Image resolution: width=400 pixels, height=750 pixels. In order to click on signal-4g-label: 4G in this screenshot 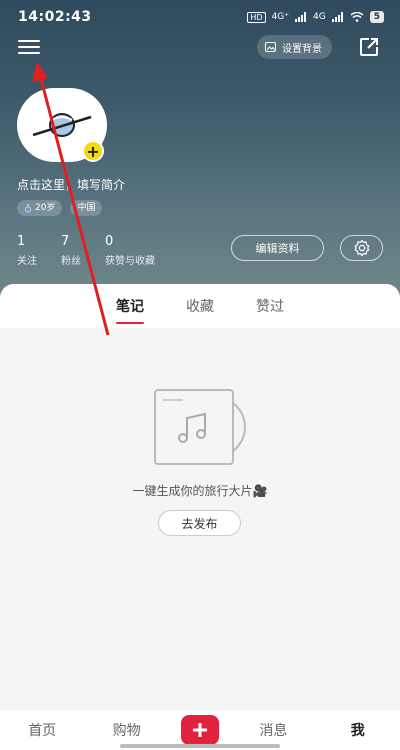, I will do `click(319, 17)`.